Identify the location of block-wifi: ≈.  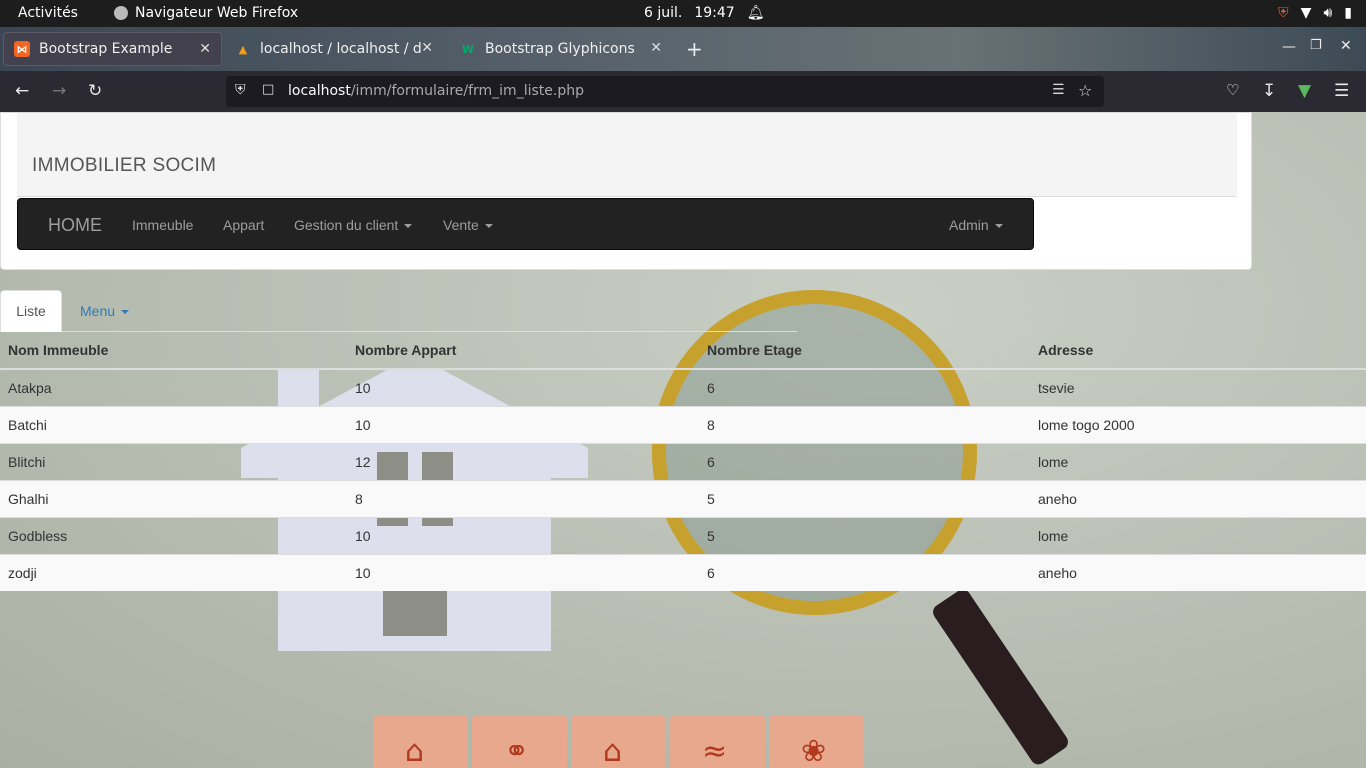
(717, 742).